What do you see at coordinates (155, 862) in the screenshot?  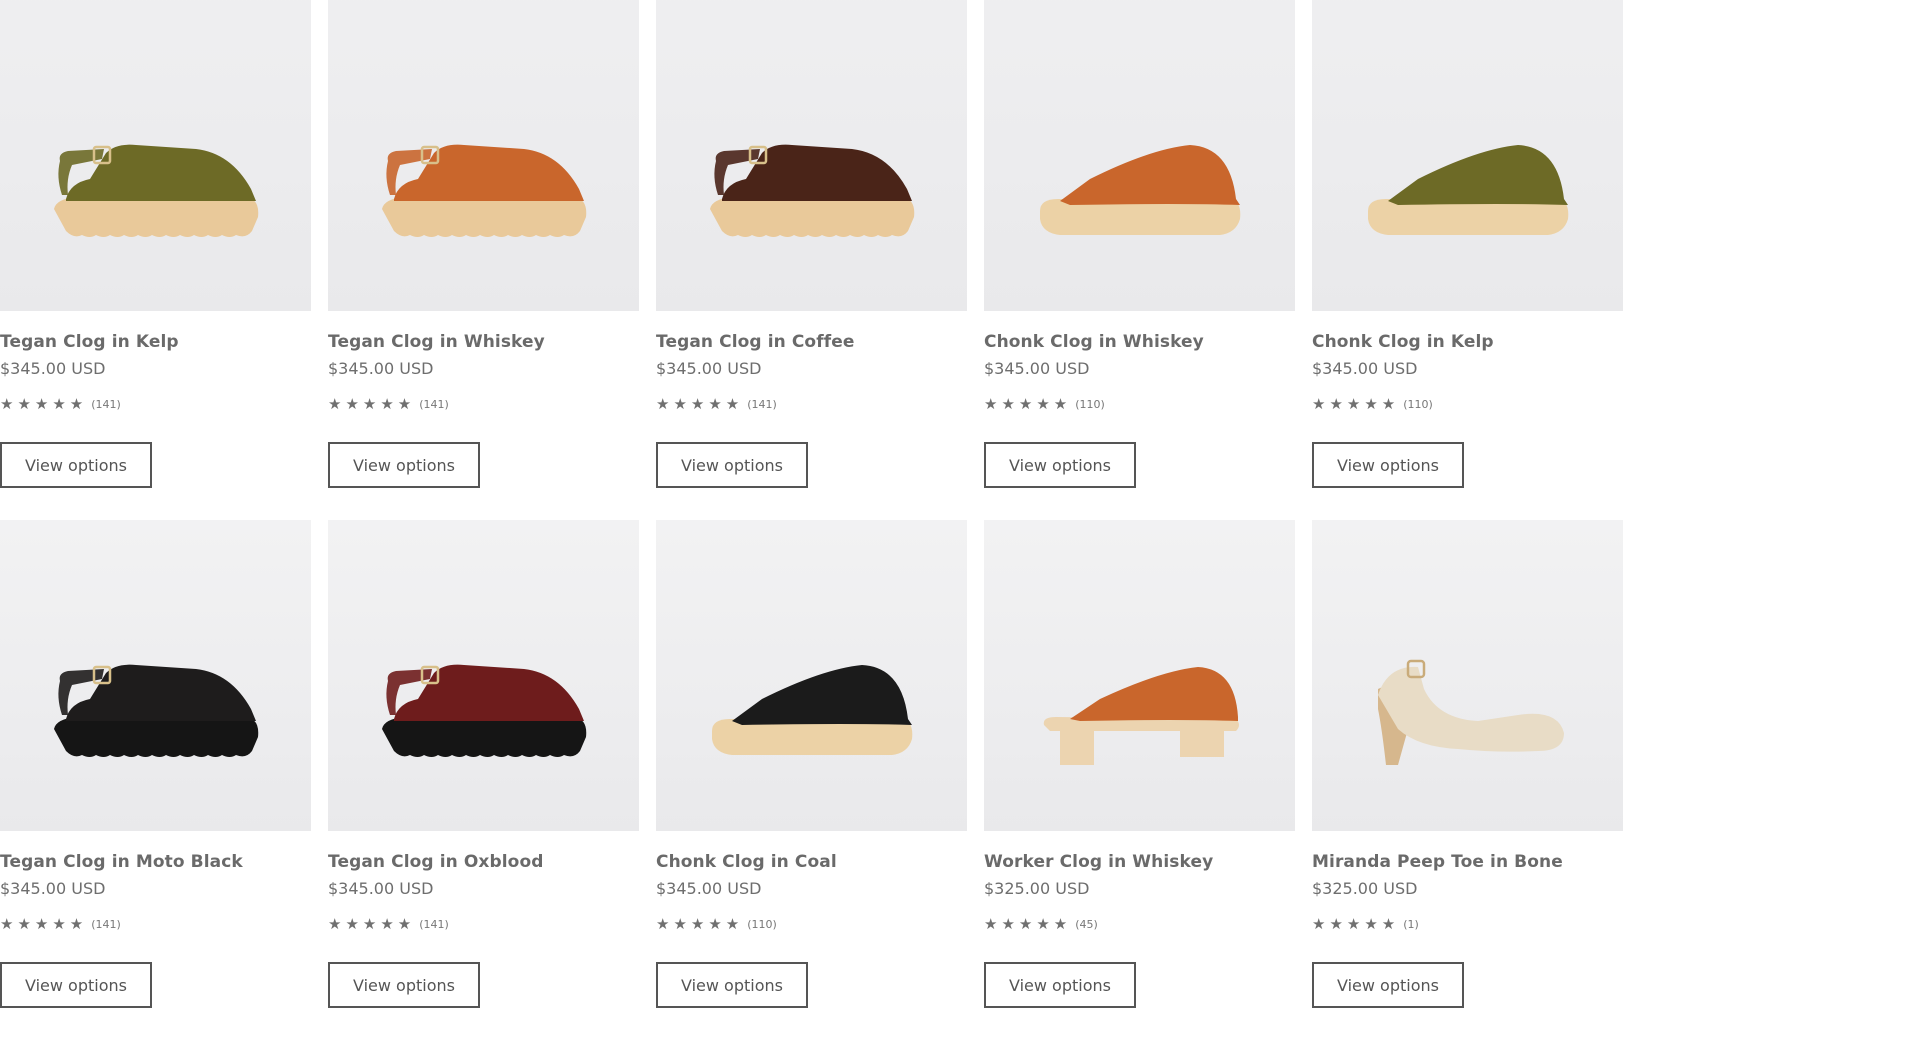 I see `product-title: Tegan Clog in Moto Black` at bounding box center [155, 862].